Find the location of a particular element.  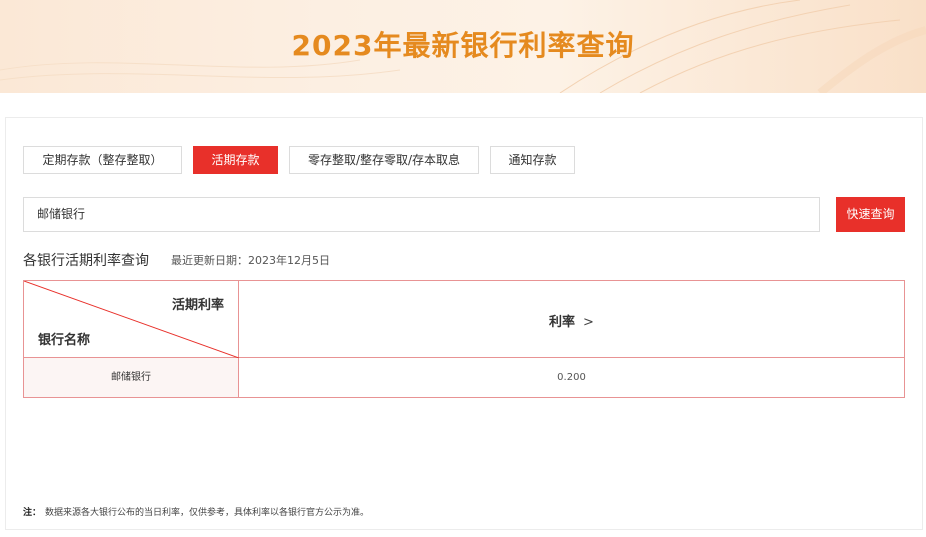

rate-header-content: 利率 > is located at coordinates (571, 320).